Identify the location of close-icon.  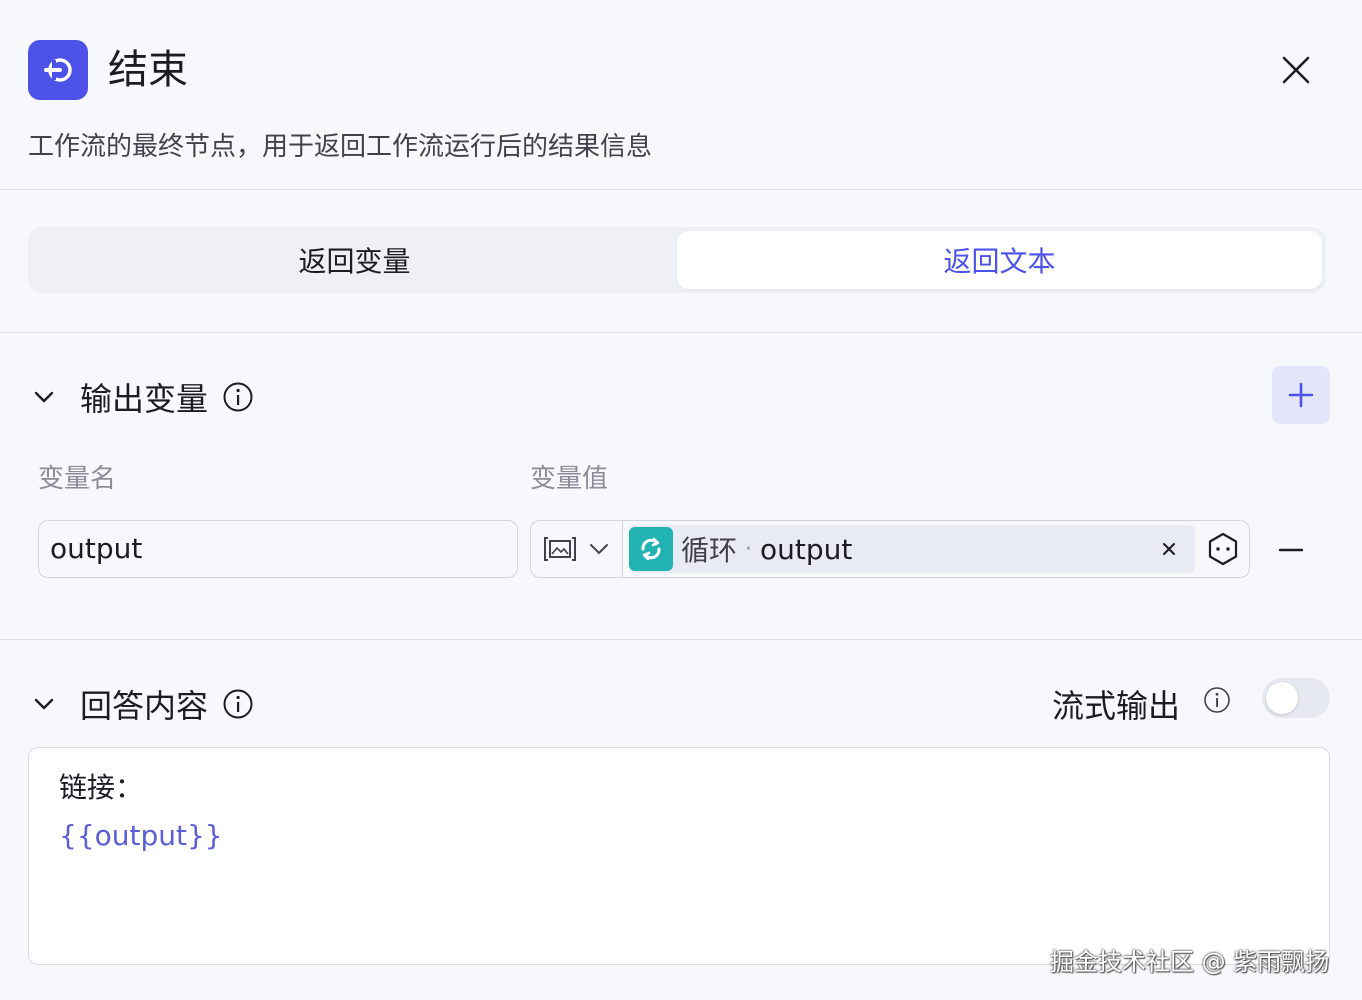
(1296, 70).